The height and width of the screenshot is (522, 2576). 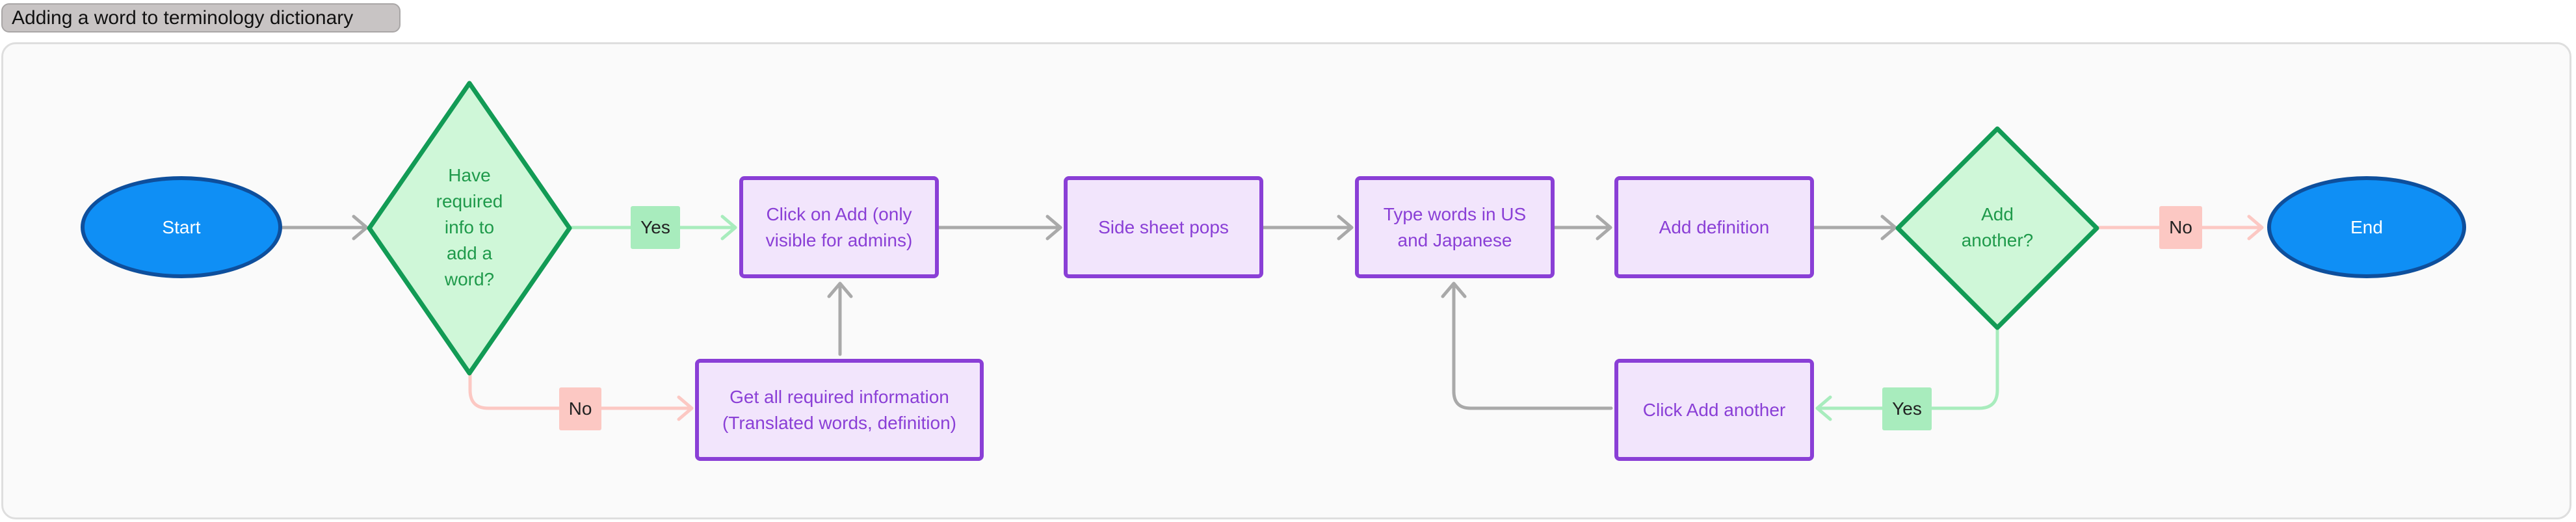 I want to click on edge-get-info-to-click-add, so click(x=840, y=319).